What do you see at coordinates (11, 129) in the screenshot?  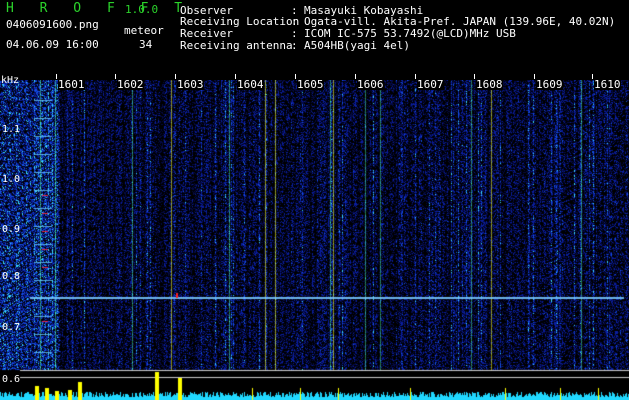 I see `y-tick-label-1-1: 1.1` at bounding box center [11, 129].